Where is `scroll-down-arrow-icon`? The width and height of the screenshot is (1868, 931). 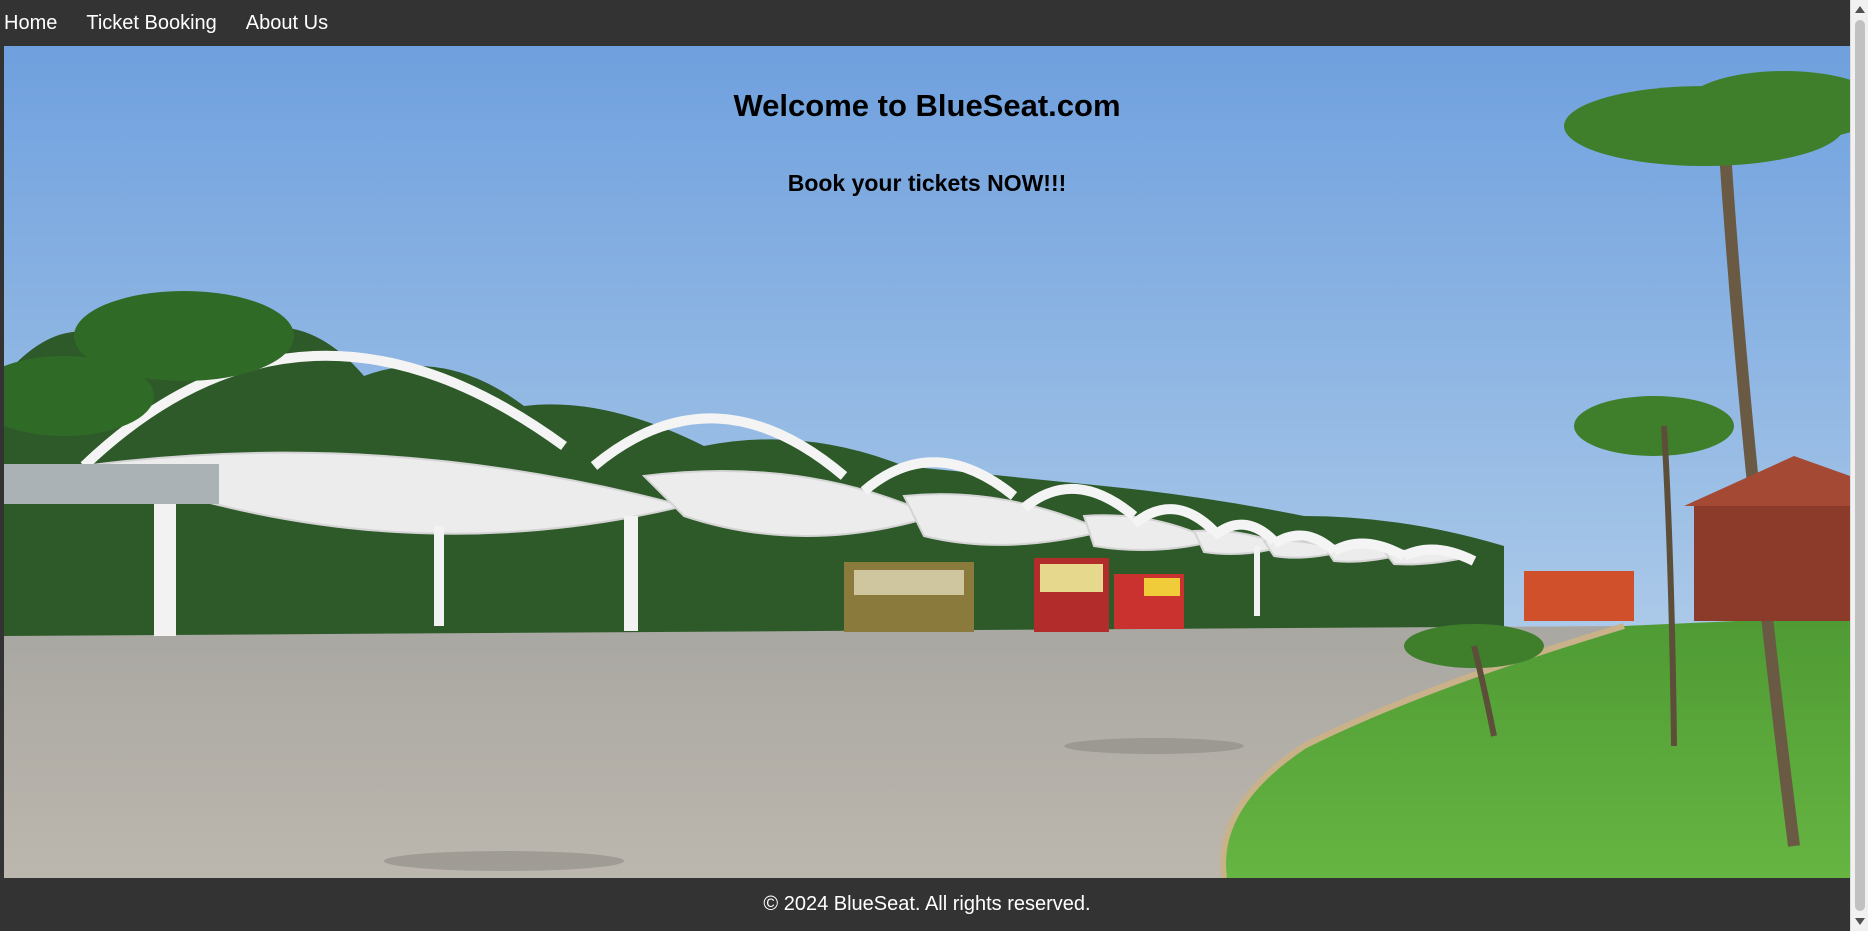
scroll-down-arrow-icon is located at coordinates (1860, 921).